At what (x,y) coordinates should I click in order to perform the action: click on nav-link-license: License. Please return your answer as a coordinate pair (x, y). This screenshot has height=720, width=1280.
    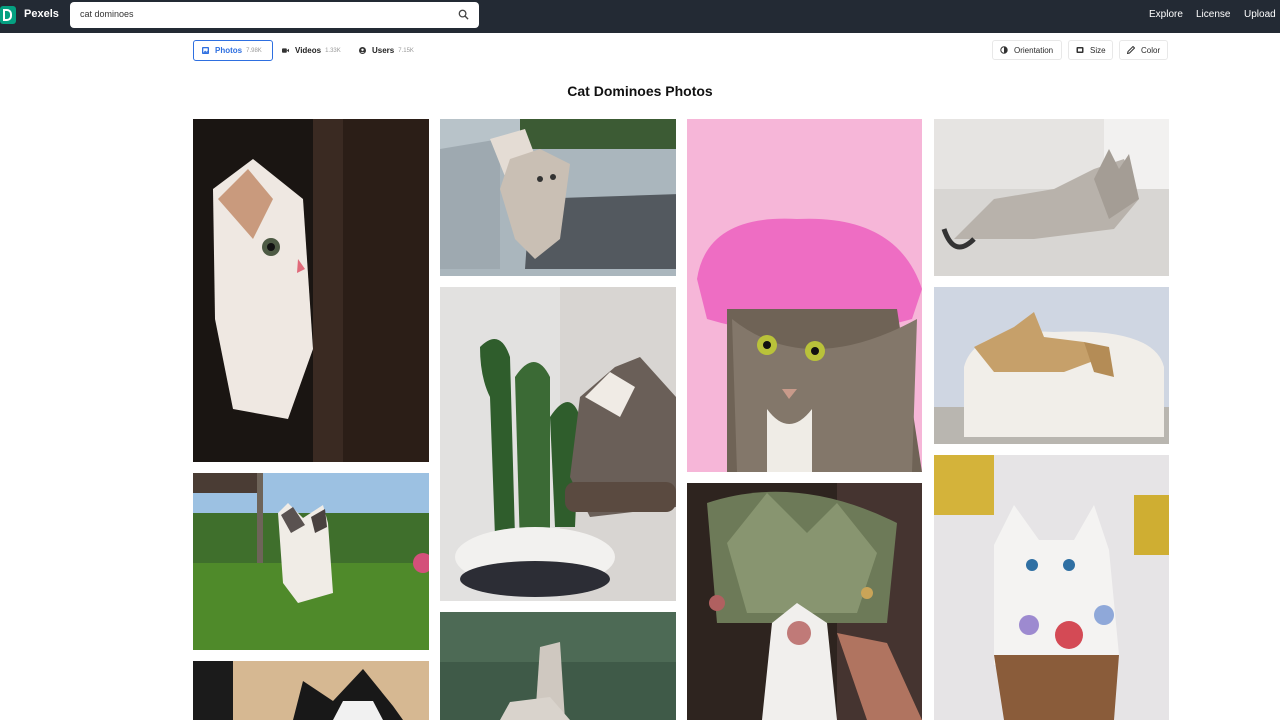
    Looking at the image, I should click on (1213, 14).